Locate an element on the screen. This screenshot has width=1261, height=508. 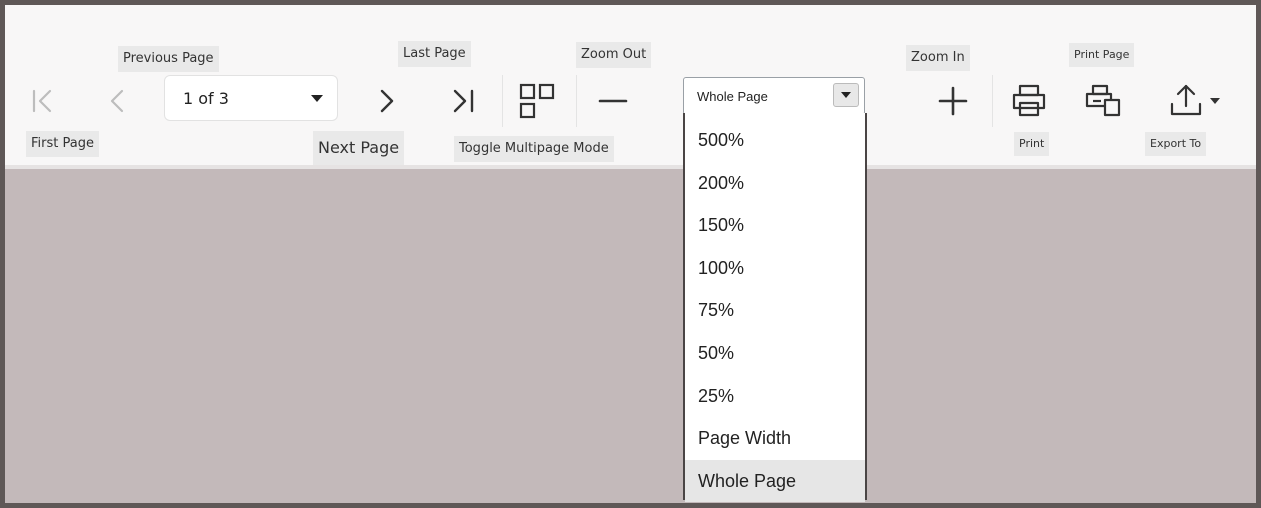
multipage-icon is located at coordinates (537, 101).